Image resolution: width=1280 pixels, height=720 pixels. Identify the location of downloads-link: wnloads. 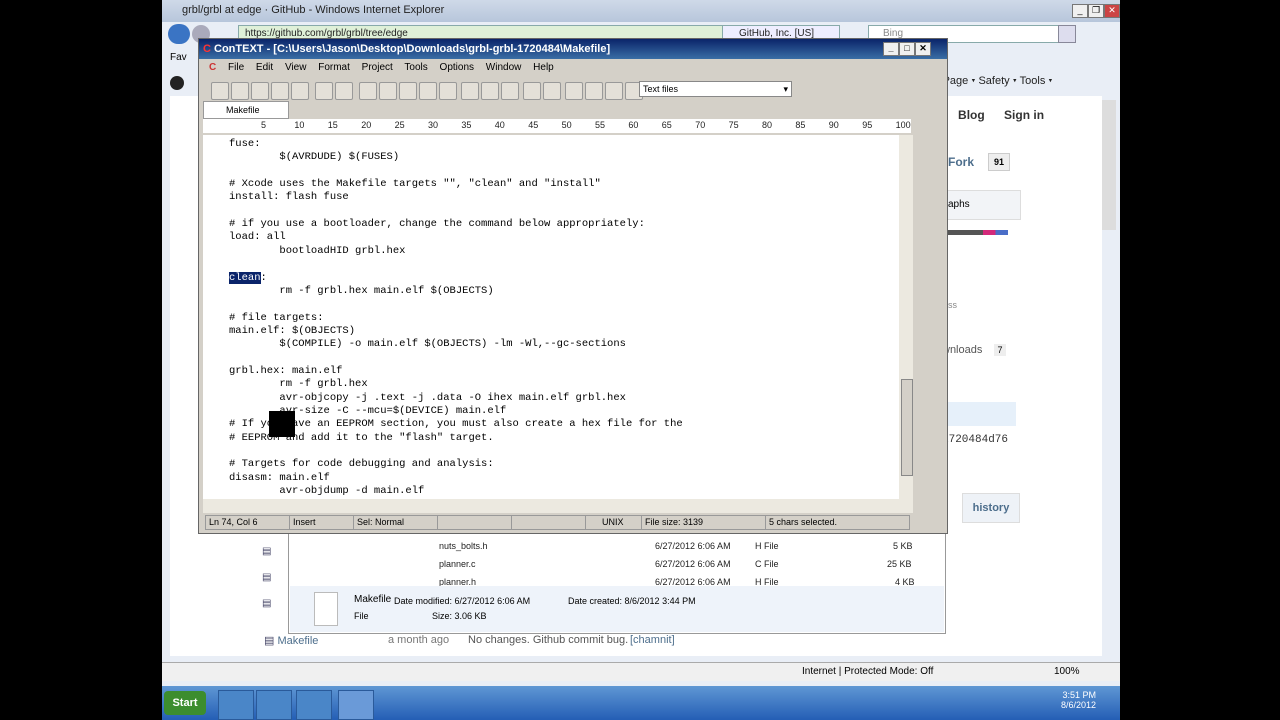
(962, 350).